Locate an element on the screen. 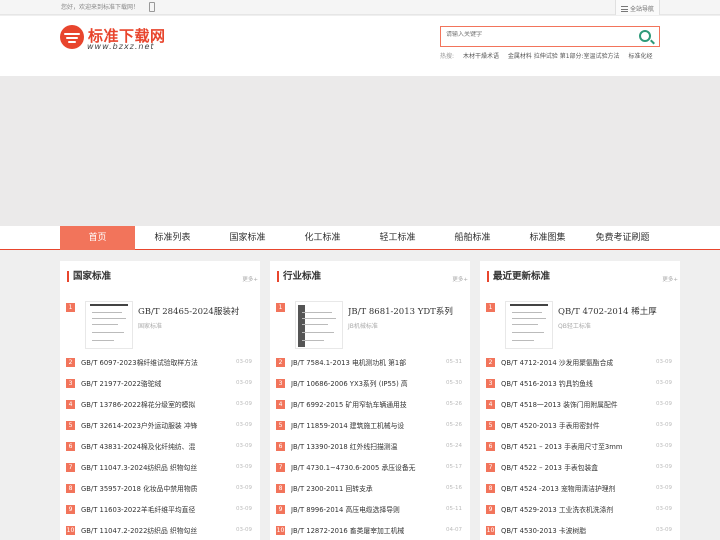  list-item: 8 JB/T 2300-2011 回转支承 05-16 is located at coordinates (371, 489).